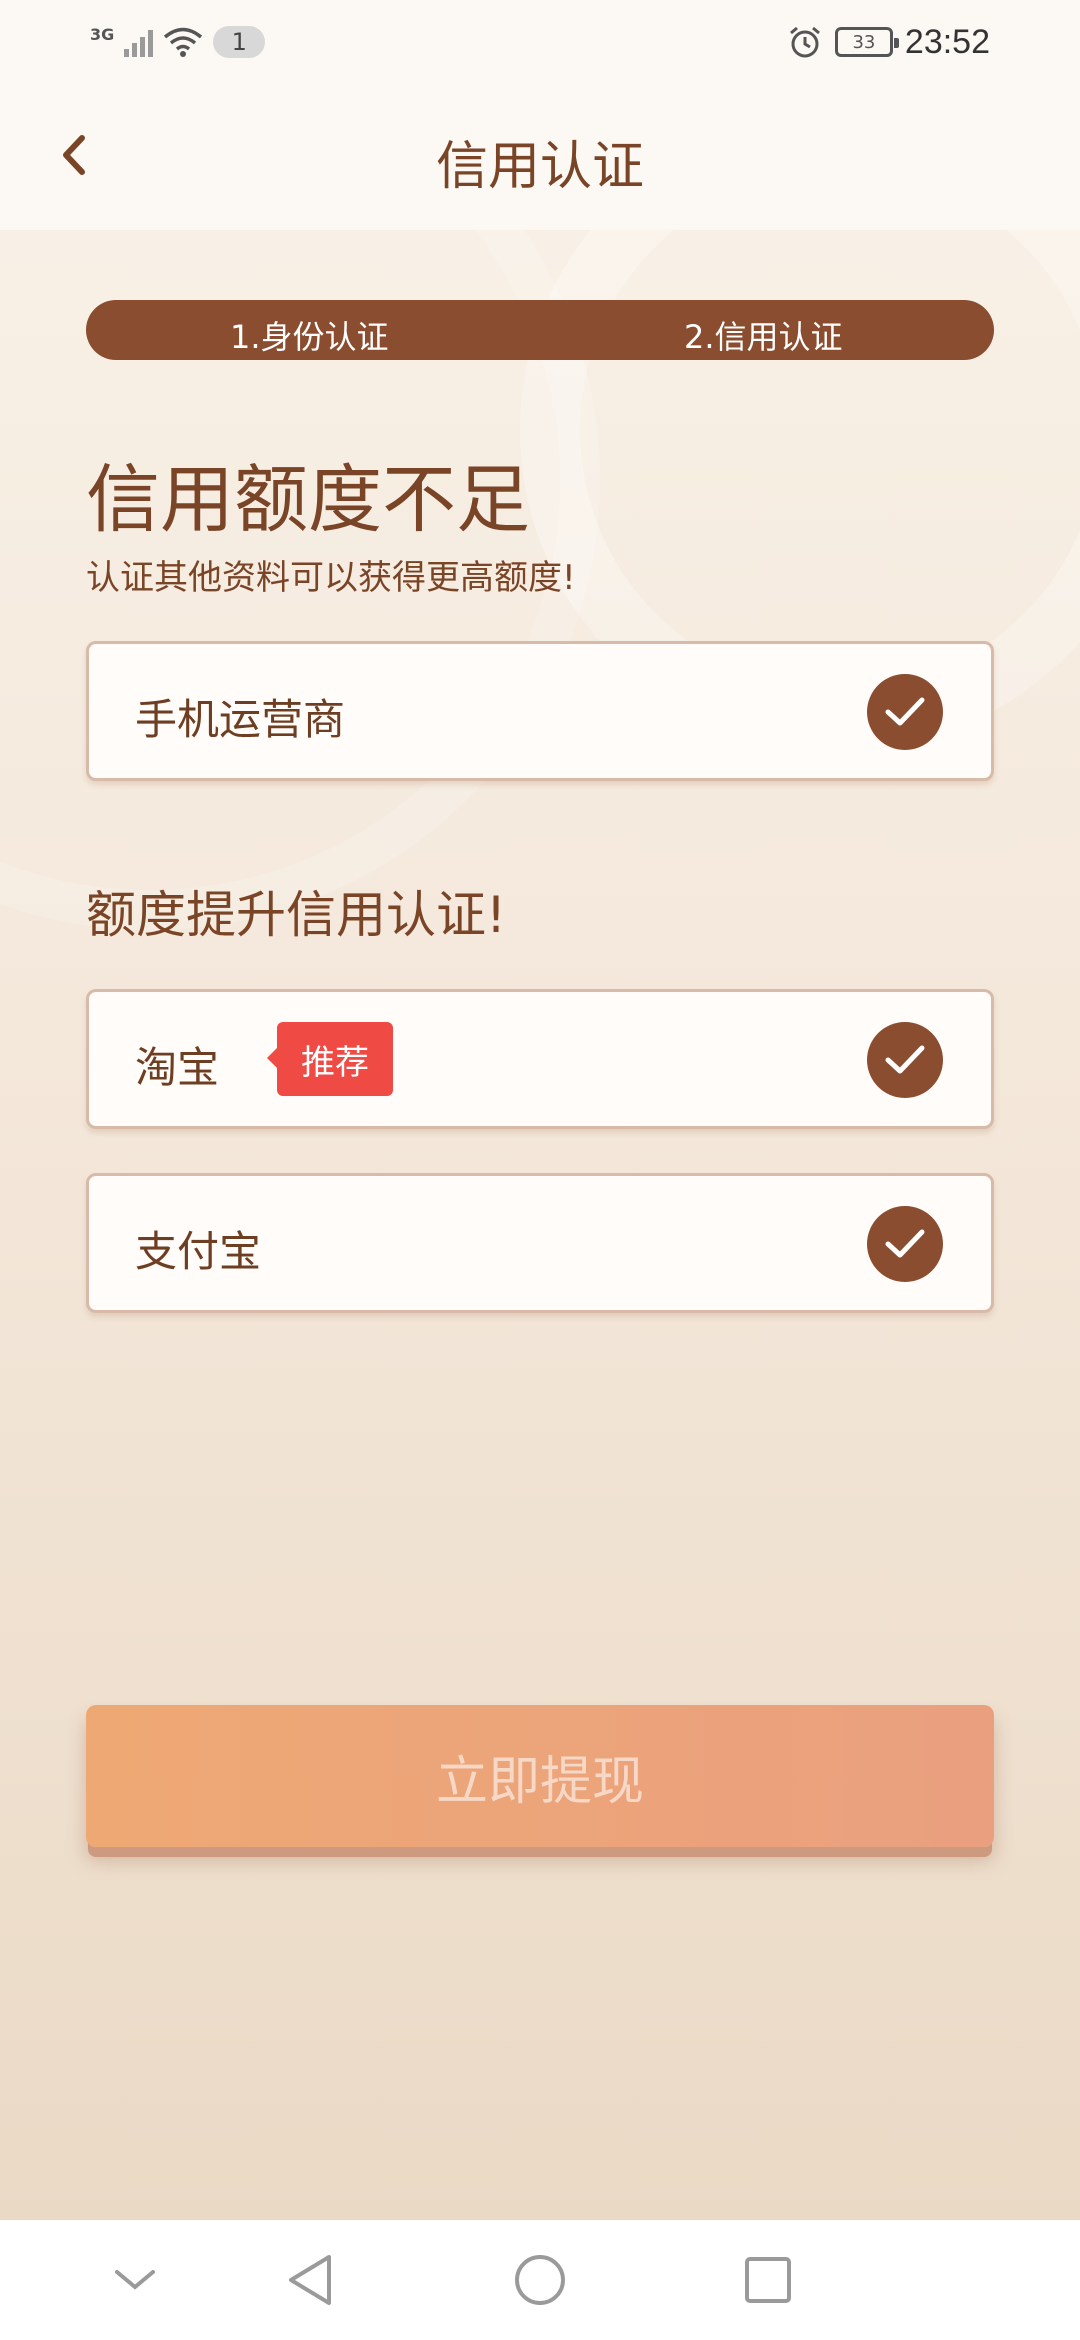 This screenshot has height=2340, width=1080. What do you see at coordinates (296, 915) in the screenshot?
I see `section-title: 额度提升信用认证!` at bounding box center [296, 915].